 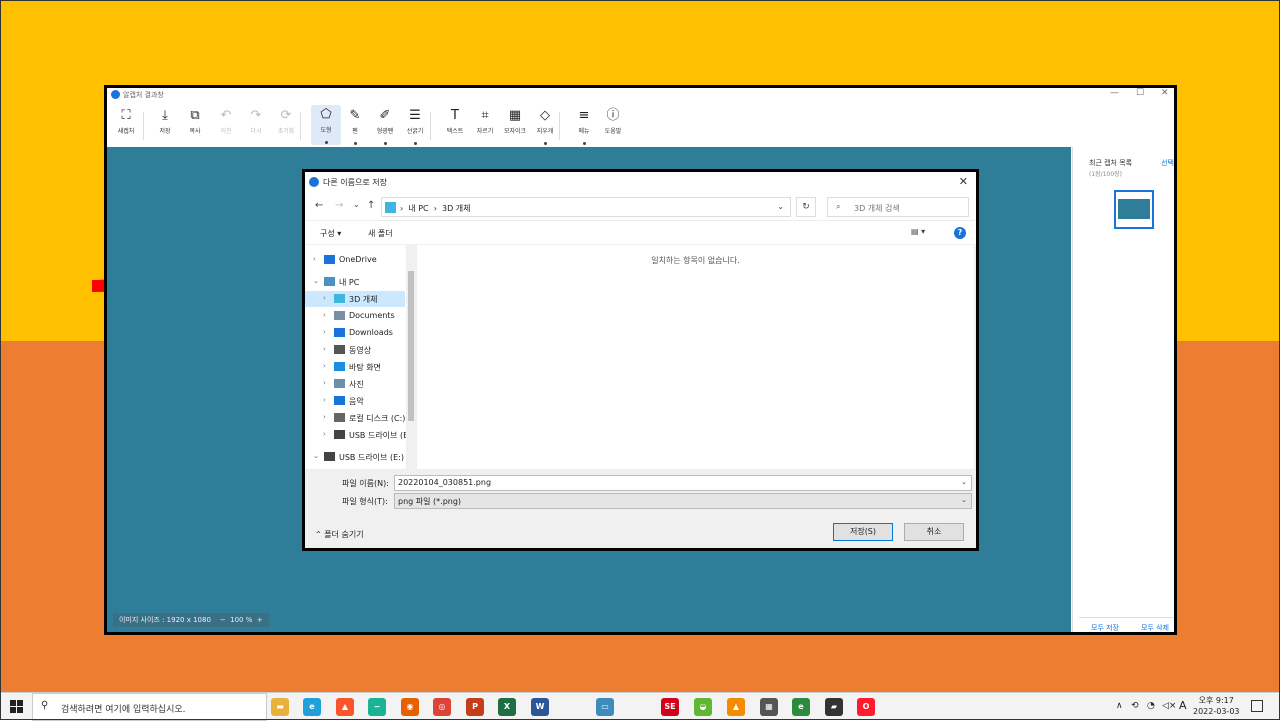 I want to click on shape-tool-button: ⬠ 도형, so click(x=326, y=125).